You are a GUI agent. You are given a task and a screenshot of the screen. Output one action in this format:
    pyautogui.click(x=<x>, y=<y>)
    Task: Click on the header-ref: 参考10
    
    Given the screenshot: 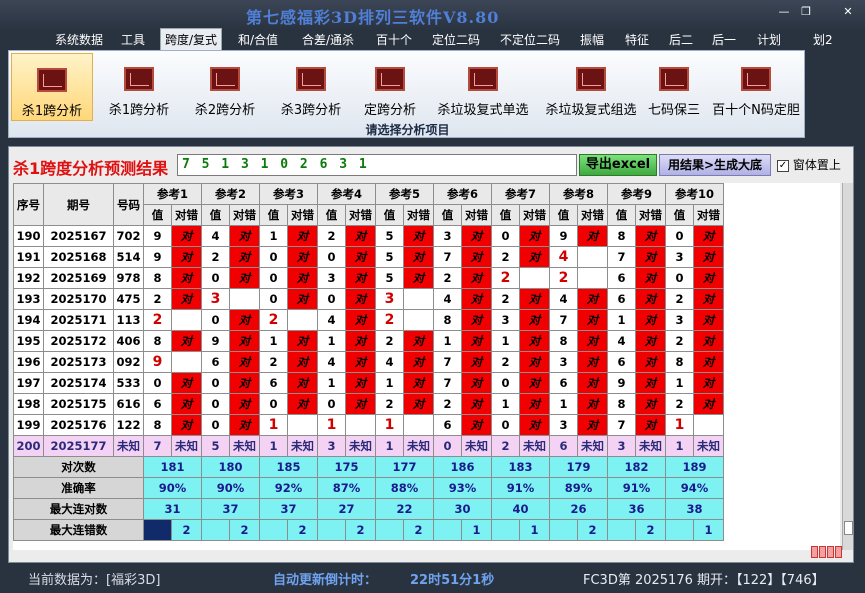 What is the action you would take?
    pyautogui.click(x=694, y=194)
    